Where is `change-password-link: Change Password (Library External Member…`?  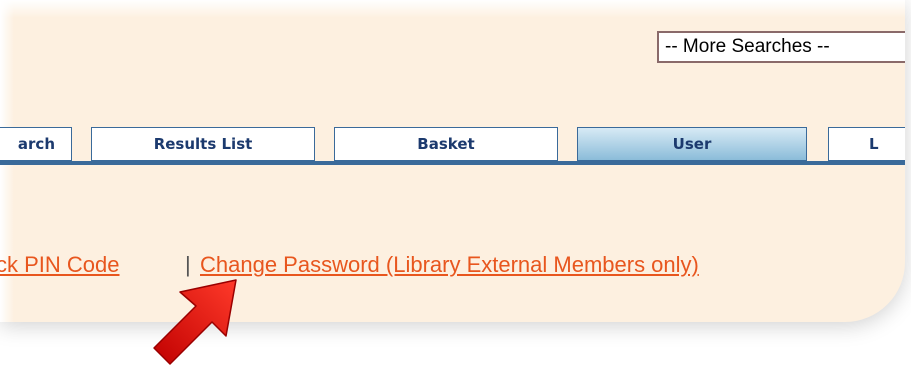 change-password-link: Change Password (Library External Member… is located at coordinates (449, 265).